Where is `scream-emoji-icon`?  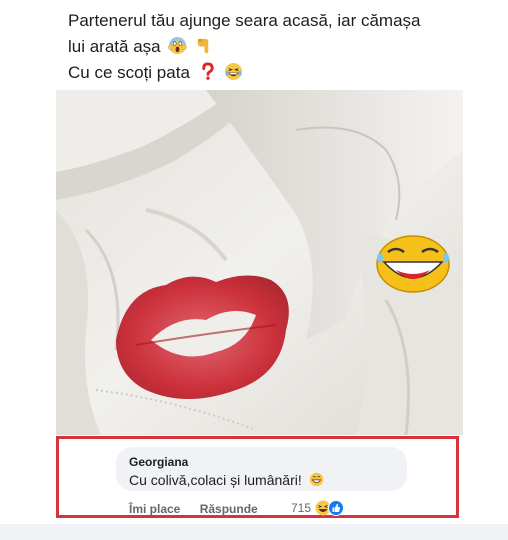
scream-emoji-icon is located at coordinates (178, 45).